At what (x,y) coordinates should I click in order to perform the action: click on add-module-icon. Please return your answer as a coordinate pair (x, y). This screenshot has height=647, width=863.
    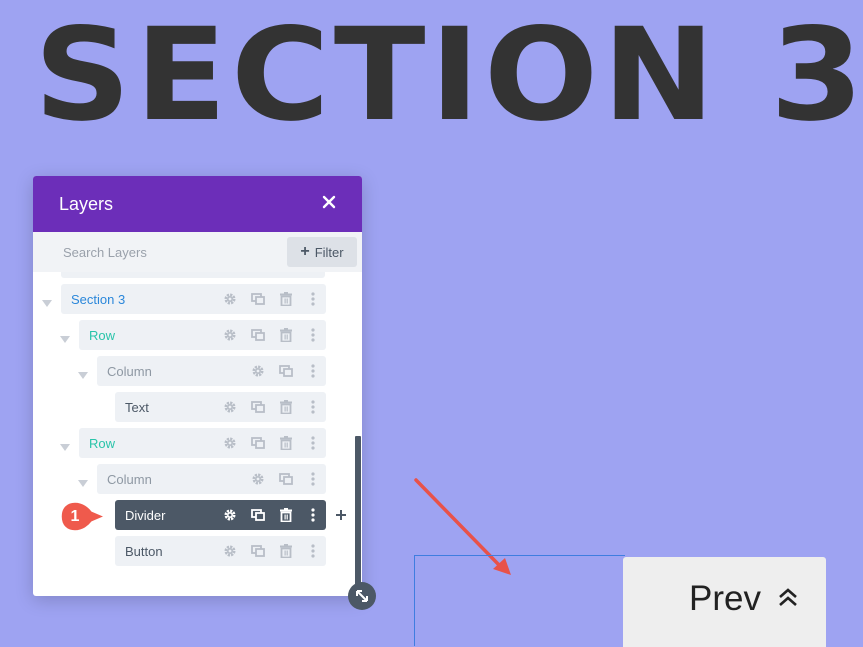
    Looking at the image, I should click on (341, 515).